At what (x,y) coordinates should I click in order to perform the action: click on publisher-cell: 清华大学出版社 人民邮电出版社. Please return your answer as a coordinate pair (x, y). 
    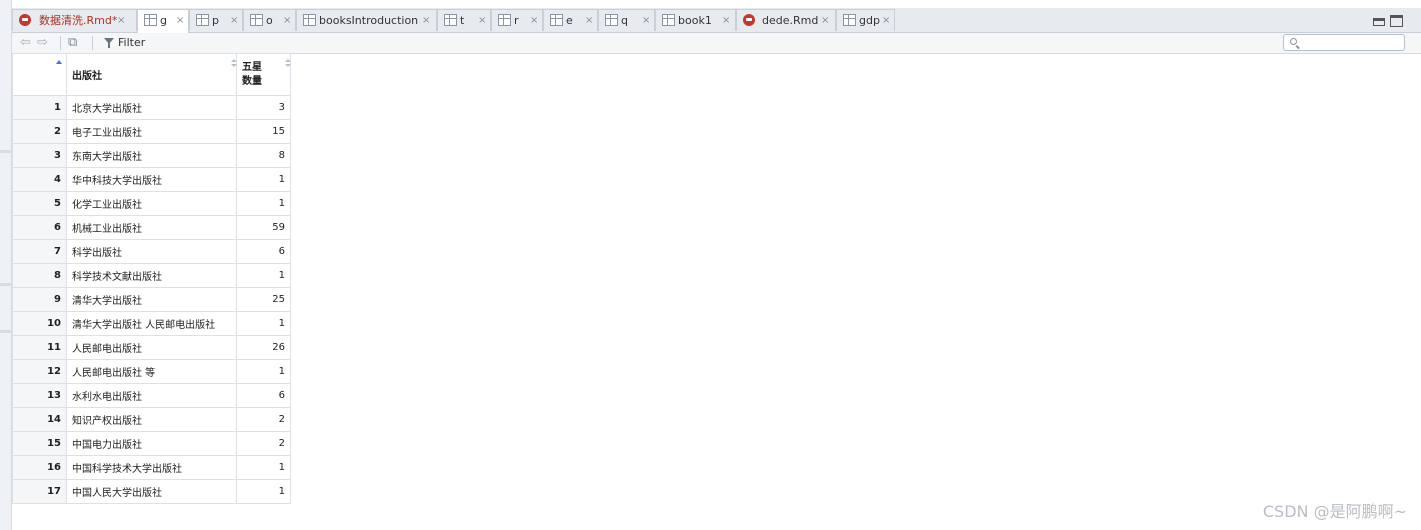
    Looking at the image, I should click on (151, 323).